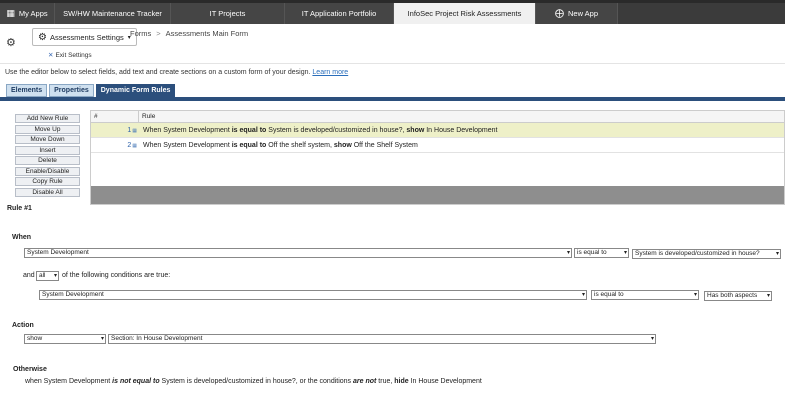 The width and height of the screenshot is (785, 400). I want to click on and-suffix: of the following conditions are true:, so click(116, 275).